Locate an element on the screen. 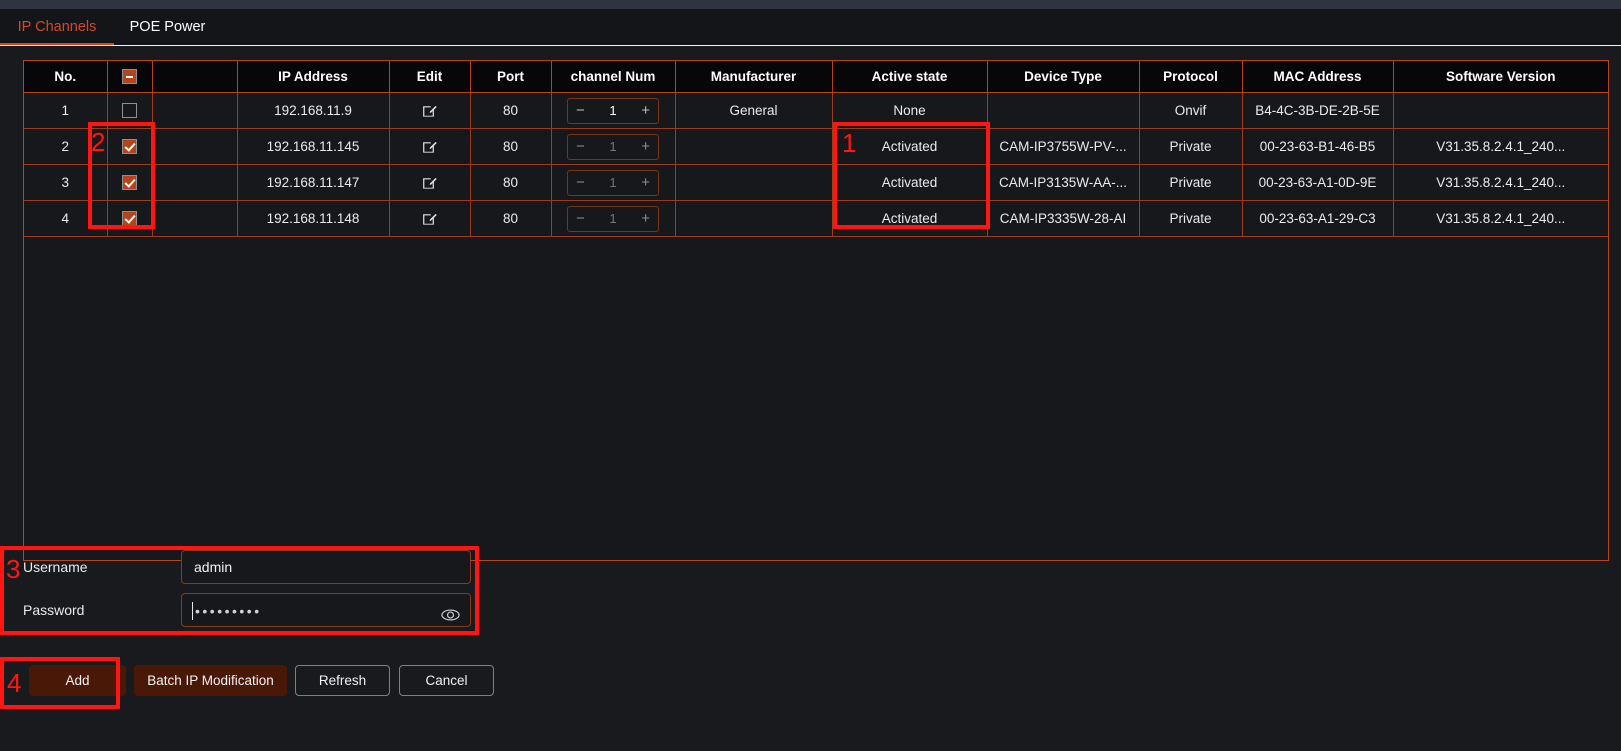 Image resolution: width=1621 pixels, height=751 pixels. batch-ip-modification-button: Batch IP Modification is located at coordinates (210, 680).